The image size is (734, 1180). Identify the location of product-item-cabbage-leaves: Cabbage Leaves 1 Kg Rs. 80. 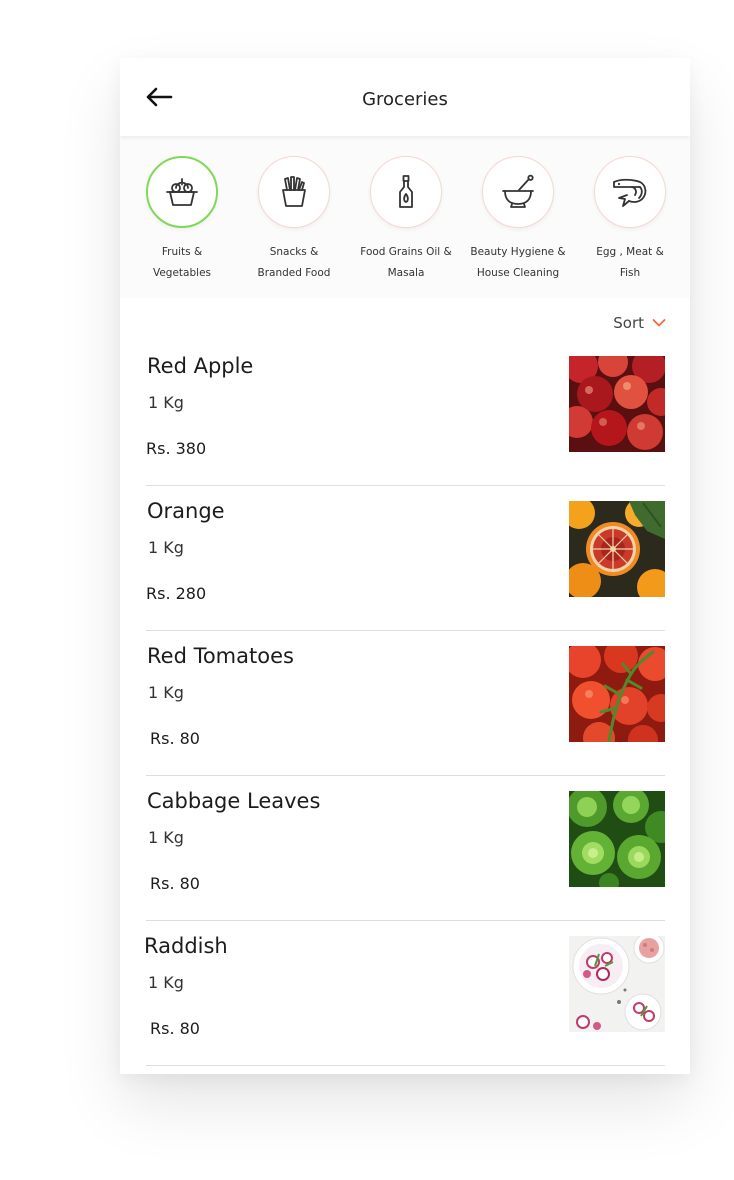
(405, 848).